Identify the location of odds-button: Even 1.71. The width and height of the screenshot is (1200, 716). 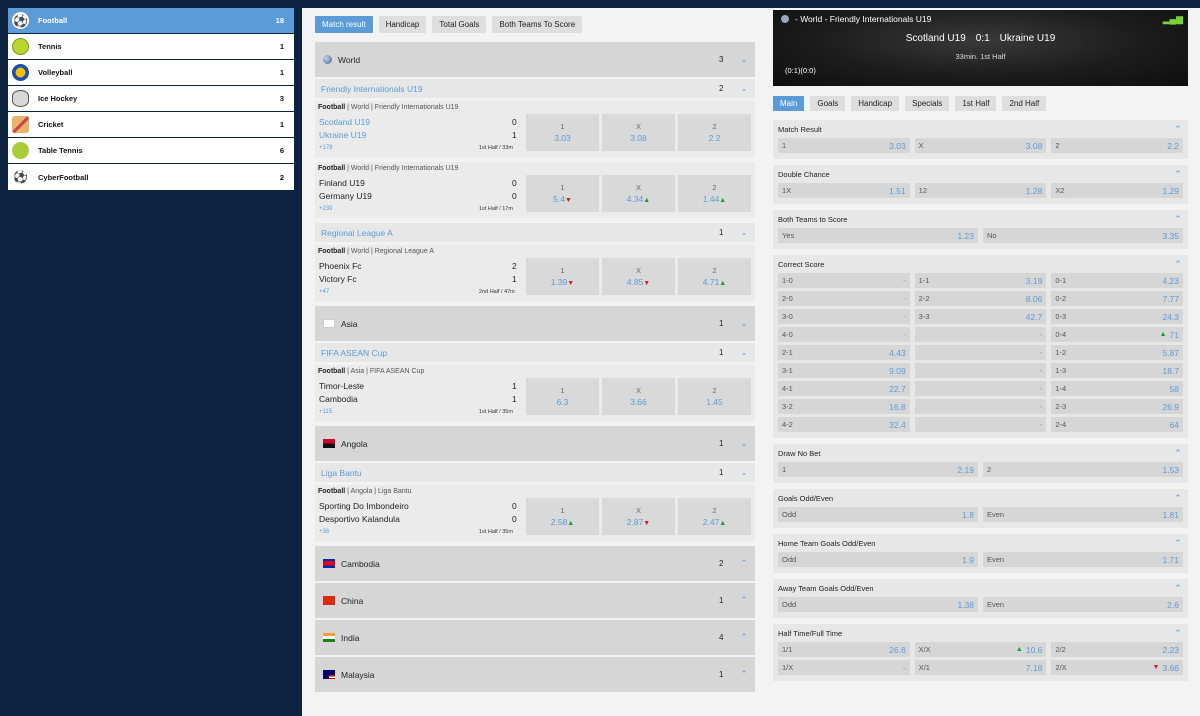
(1083, 559).